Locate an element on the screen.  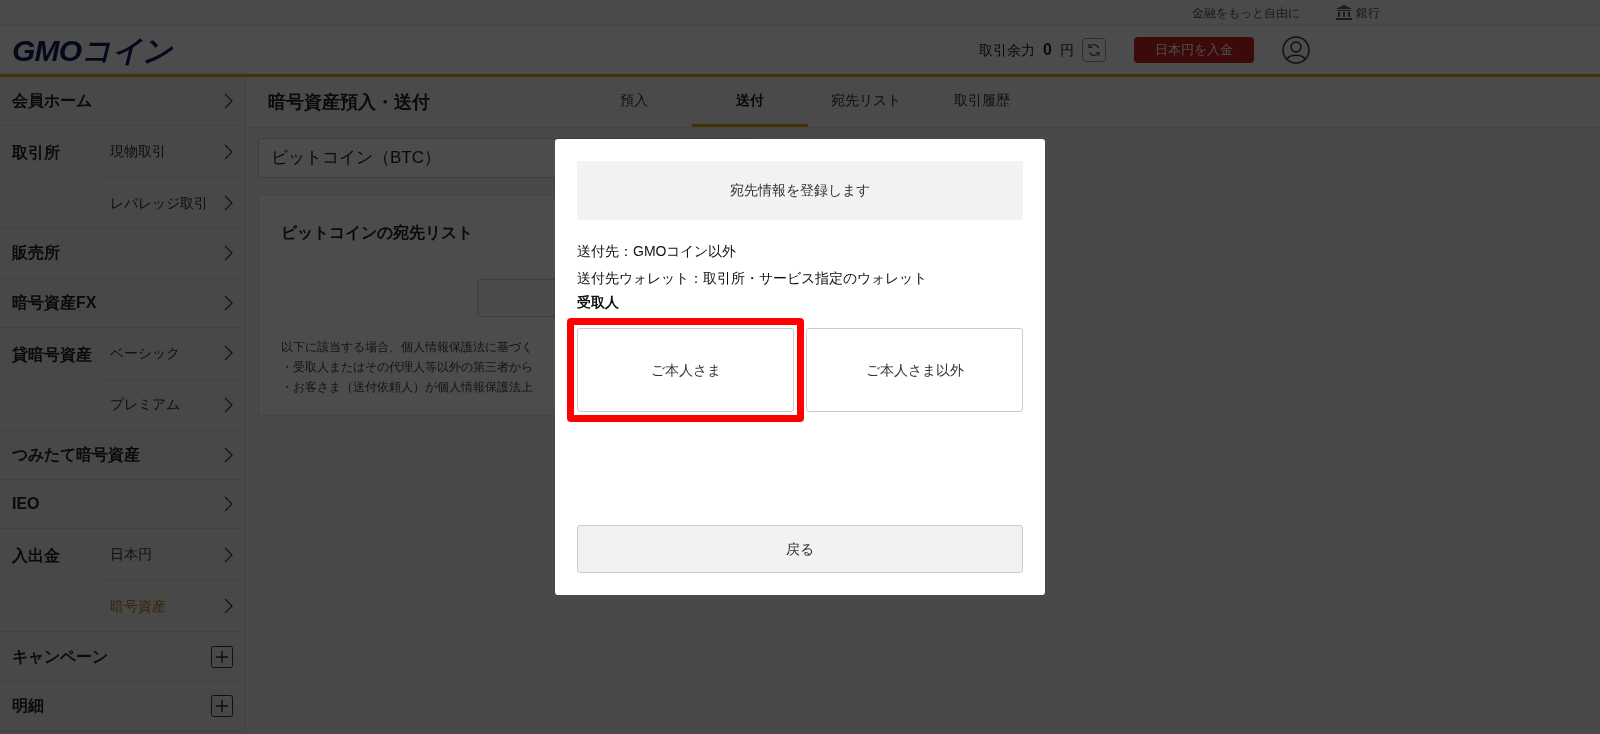
recipient-option: ご本人さま is located at coordinates (685, 370).